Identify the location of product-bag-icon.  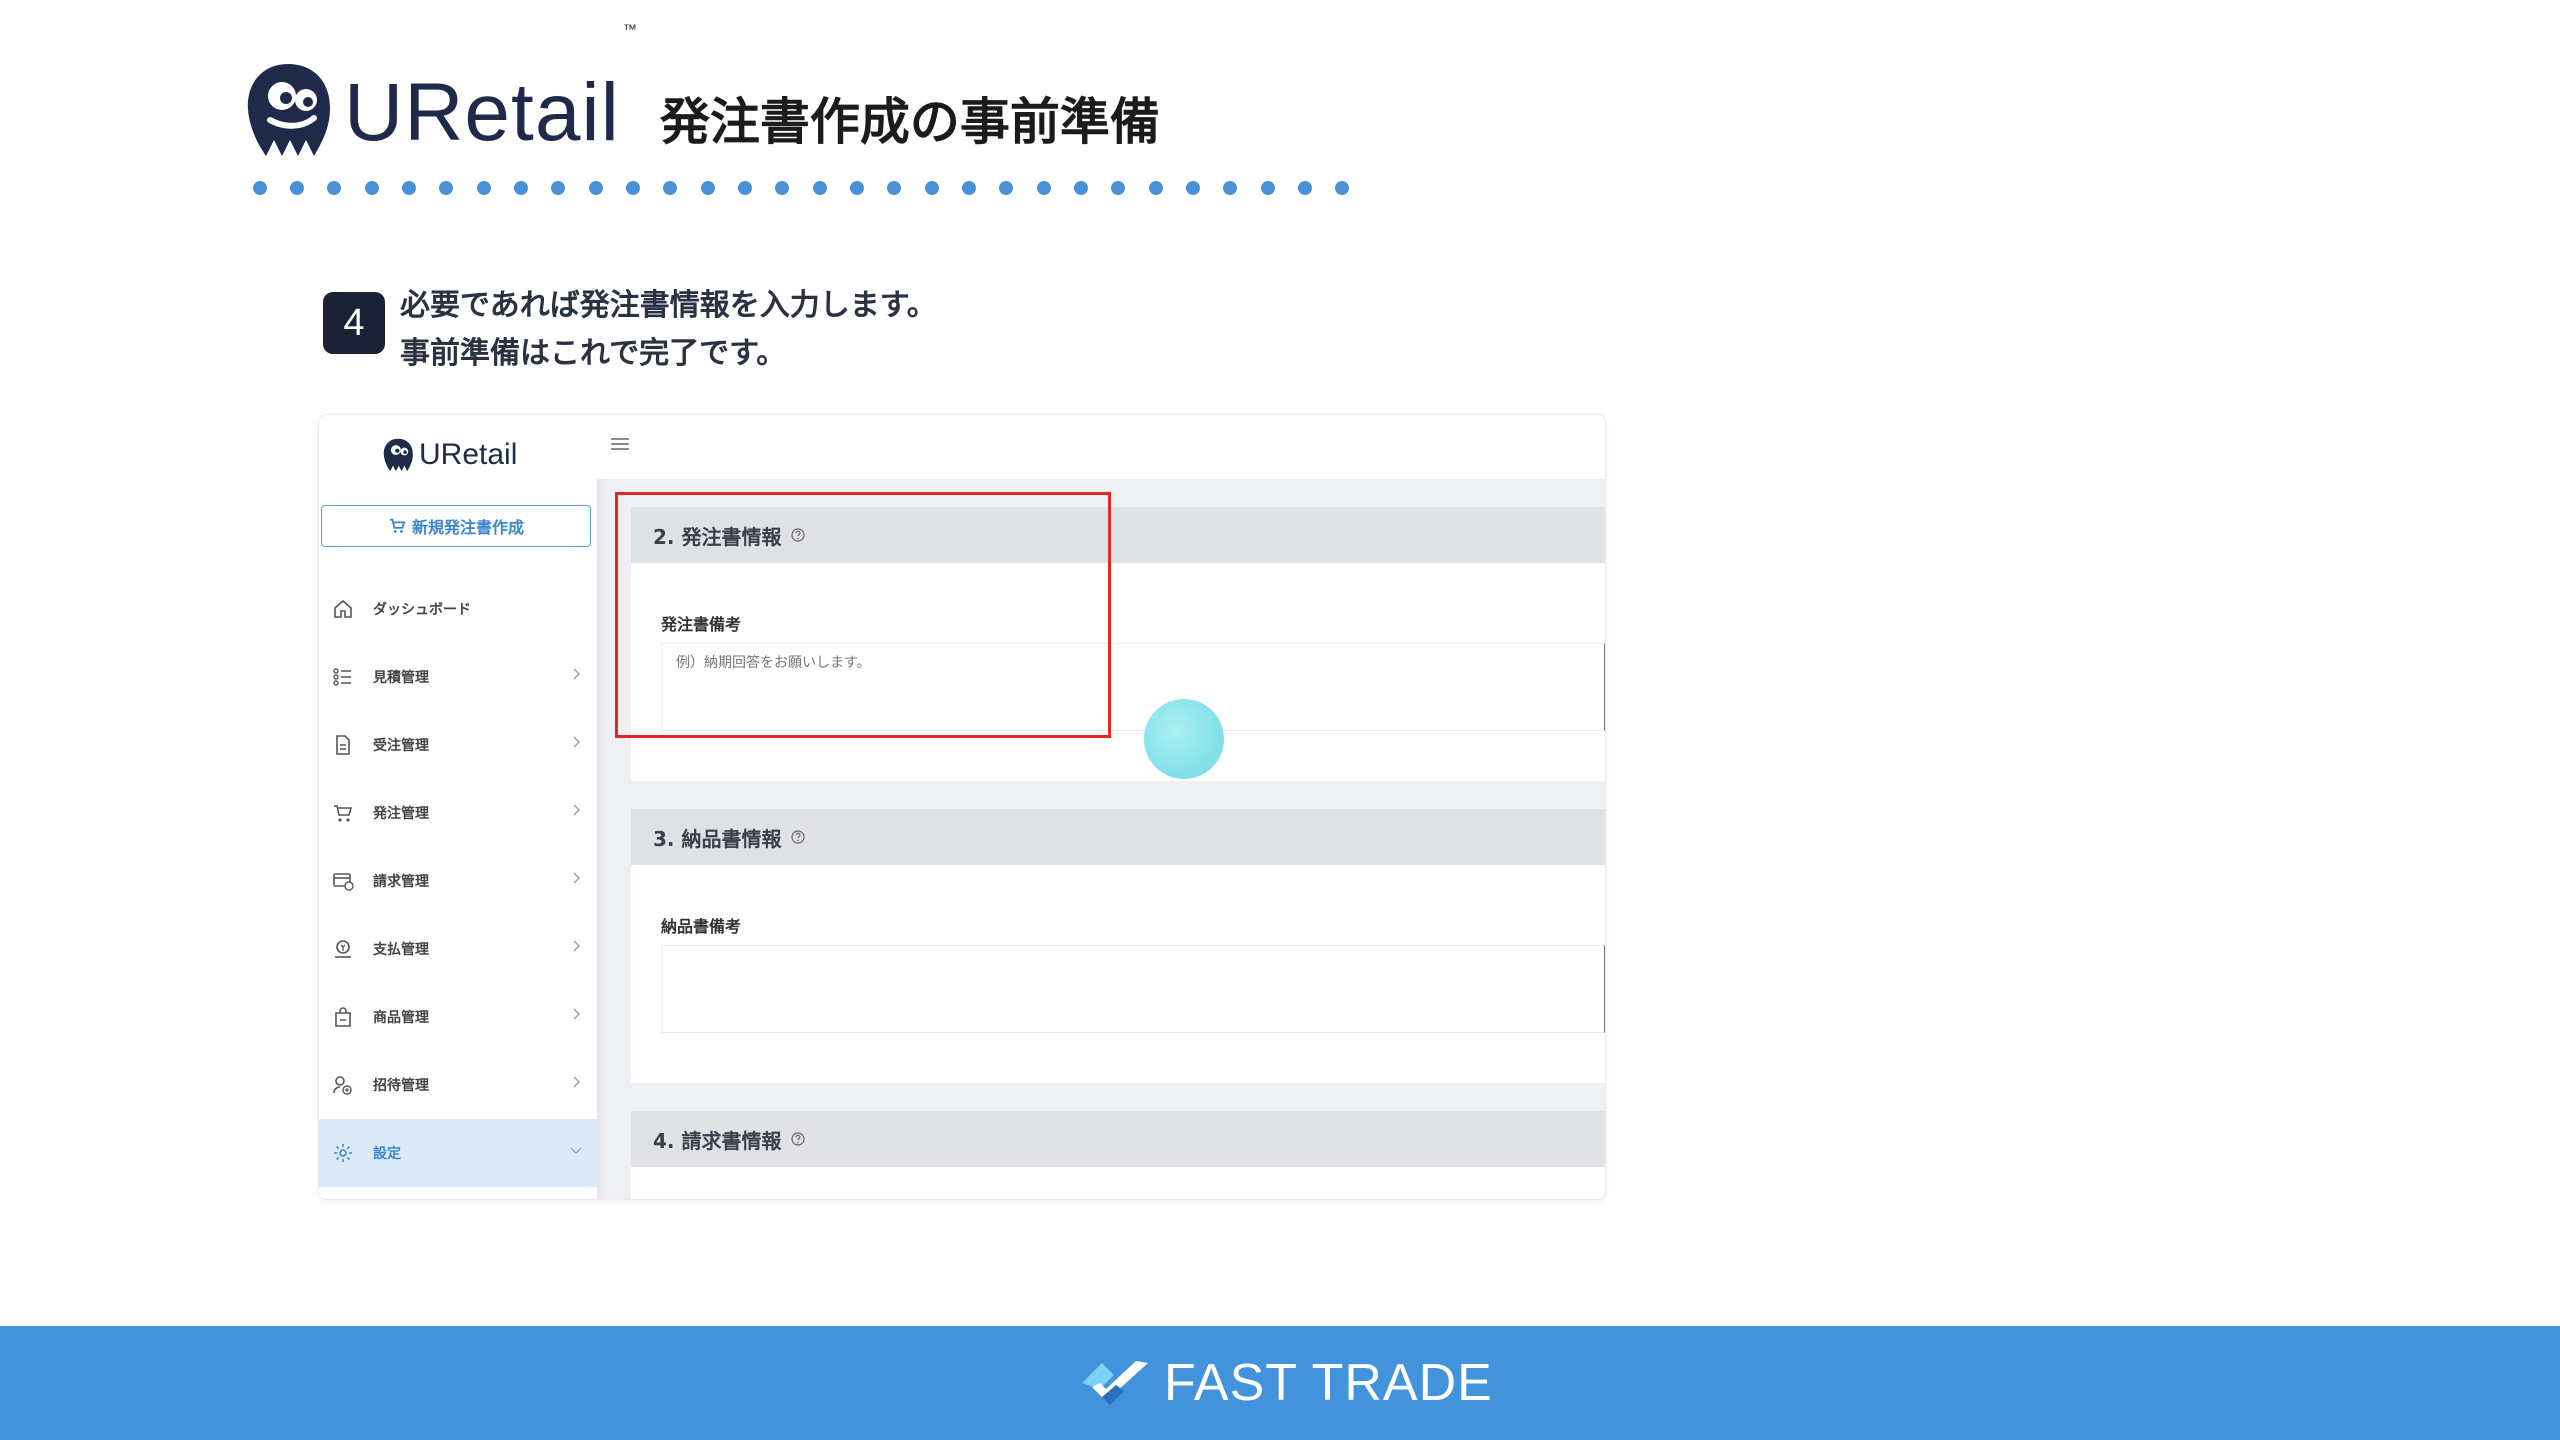
(343, 1017).